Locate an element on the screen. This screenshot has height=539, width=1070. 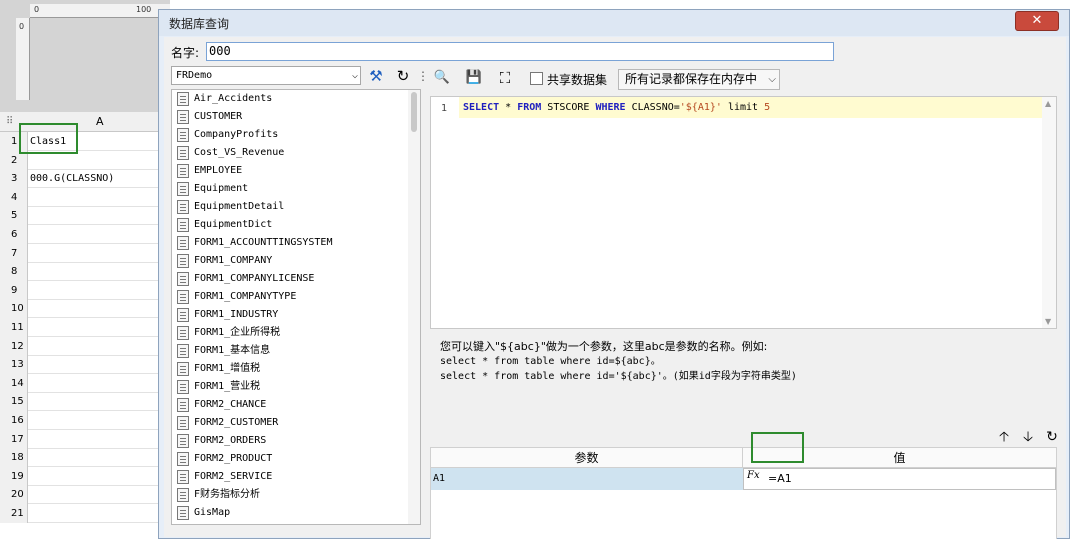
list-item: FORM1_COMPANYLICENSE is located at coordinates (290, 279).